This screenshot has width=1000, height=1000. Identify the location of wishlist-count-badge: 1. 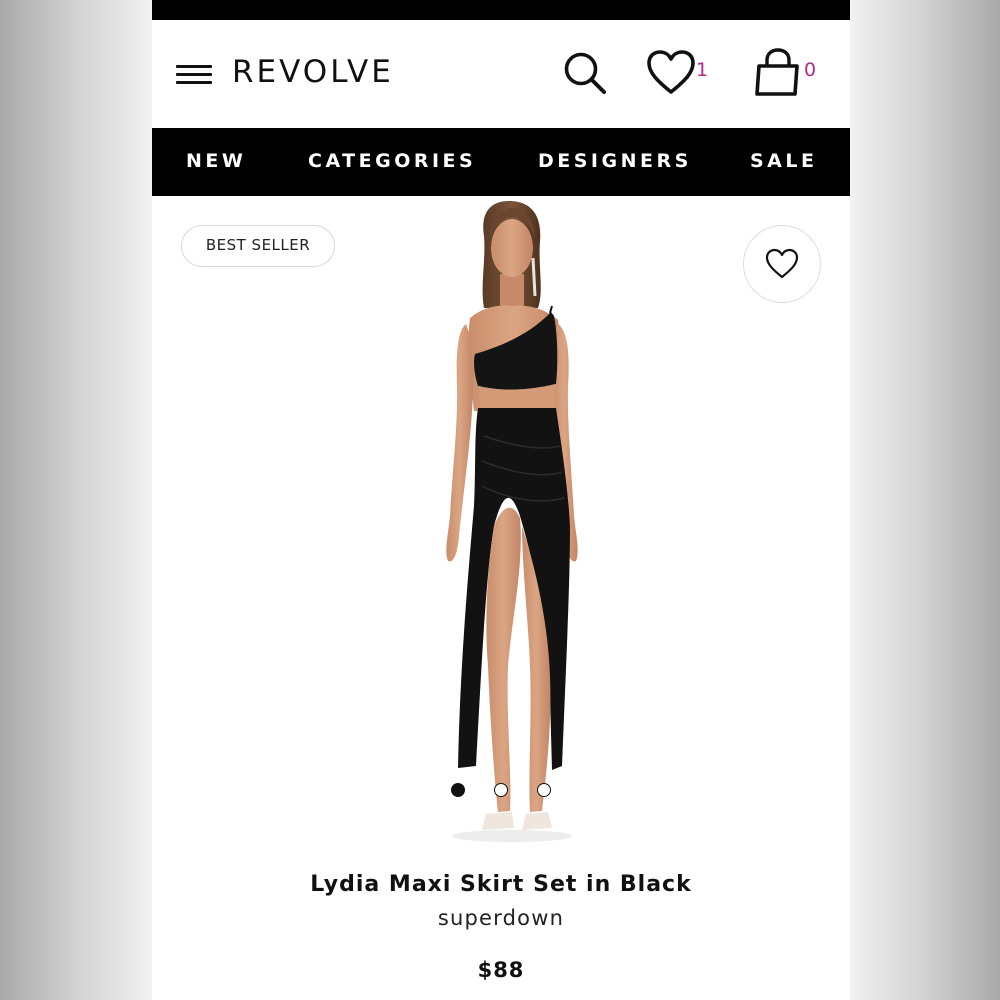
(702, 70).